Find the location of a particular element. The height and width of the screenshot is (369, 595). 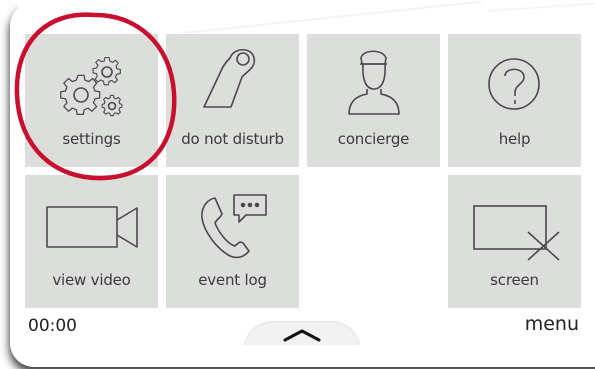

tile-settings-label: settings is located at coordinates (91, 139).